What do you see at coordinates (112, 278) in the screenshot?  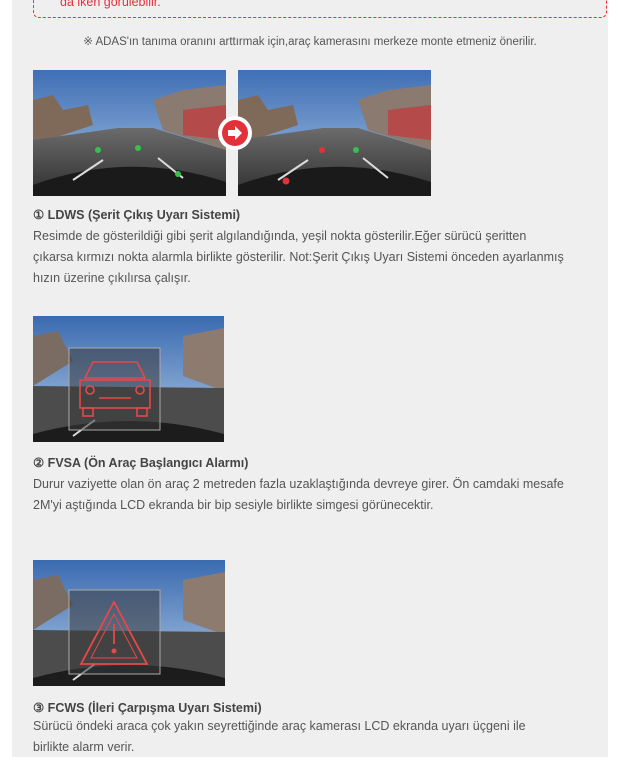 I see `text-line: hızın üzerine çıkılırsa çalışır.` at bounding box center [112, 278].